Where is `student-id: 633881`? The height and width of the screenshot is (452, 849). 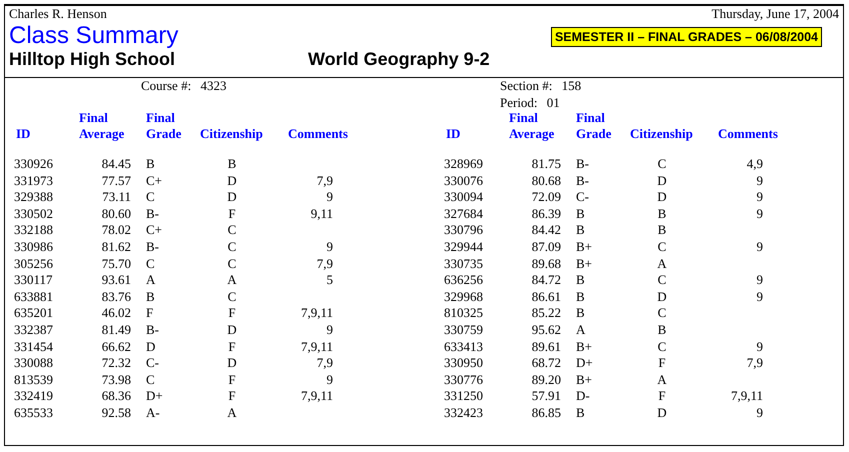
student-id: 633881 is located at coordinates (33, 296).